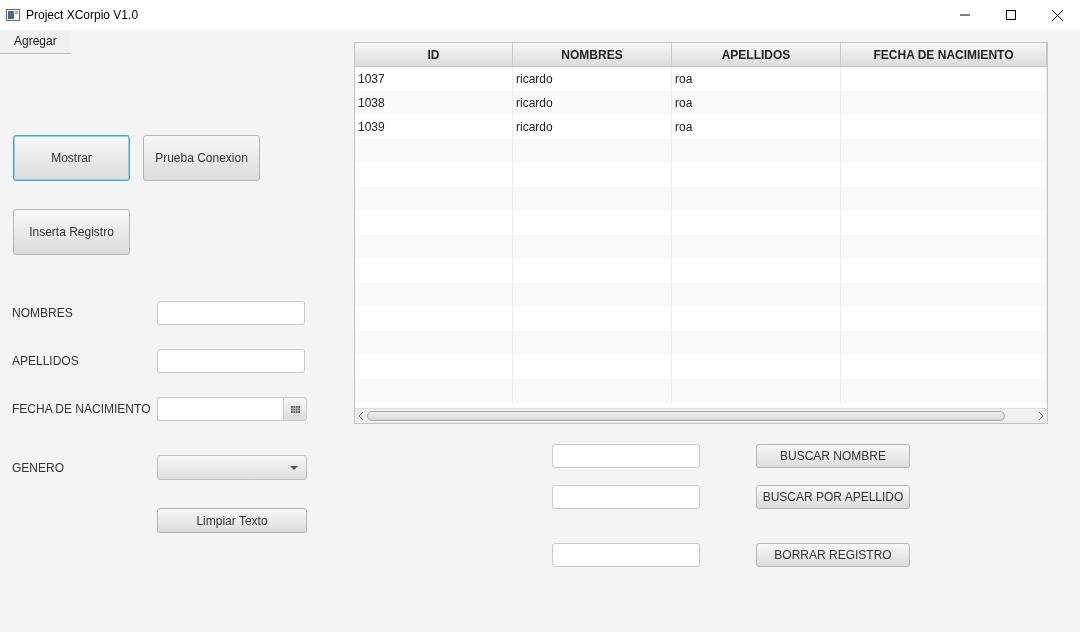  I want to click on field-label: APELLIDOS, so click(46, 361).